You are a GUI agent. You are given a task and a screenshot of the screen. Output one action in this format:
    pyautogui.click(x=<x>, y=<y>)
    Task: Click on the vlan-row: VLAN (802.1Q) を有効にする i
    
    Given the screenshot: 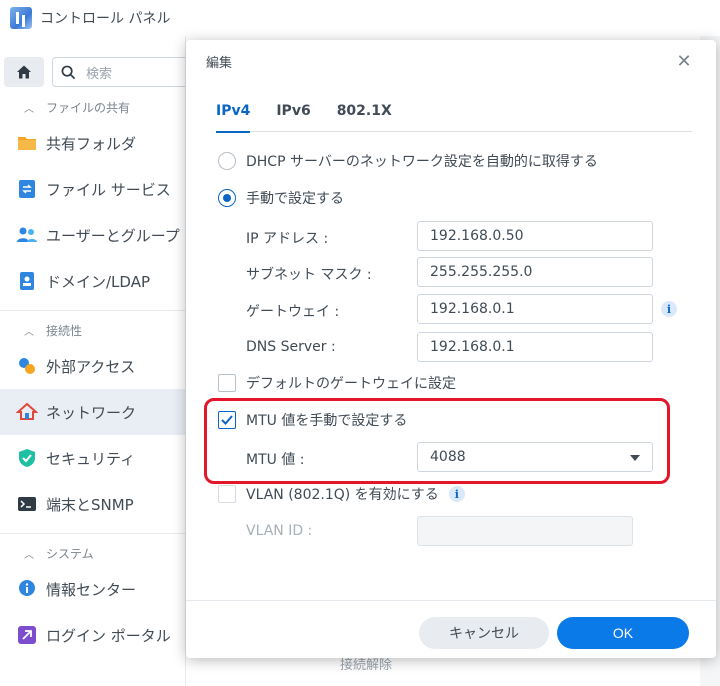 What is the action you would take?
    pyautogui.click(x=341, y=494)
    